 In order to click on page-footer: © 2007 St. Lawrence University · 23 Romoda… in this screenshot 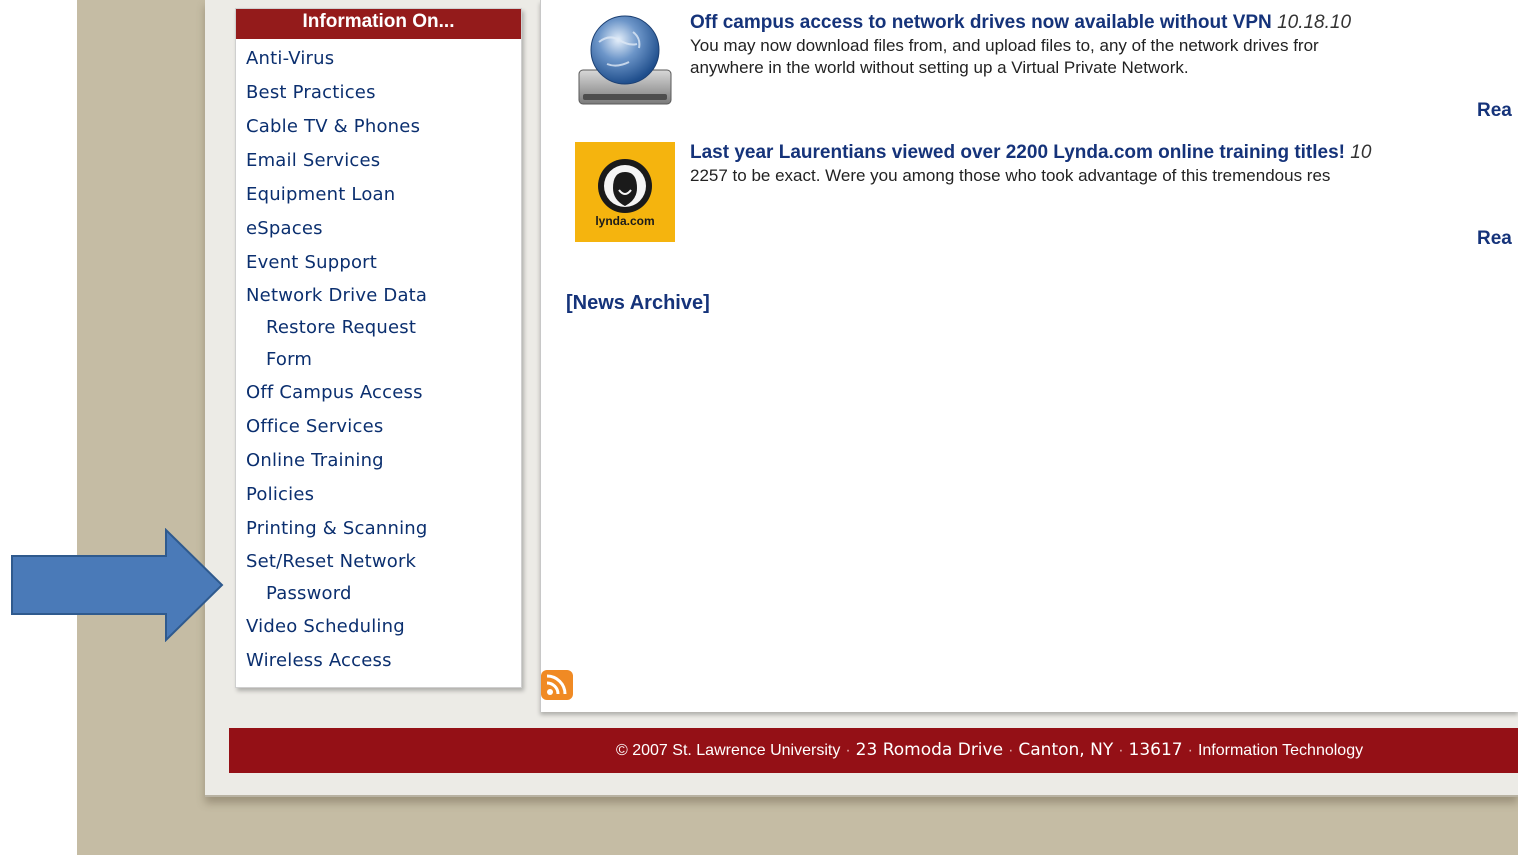, I will do `click(873, 750)`.